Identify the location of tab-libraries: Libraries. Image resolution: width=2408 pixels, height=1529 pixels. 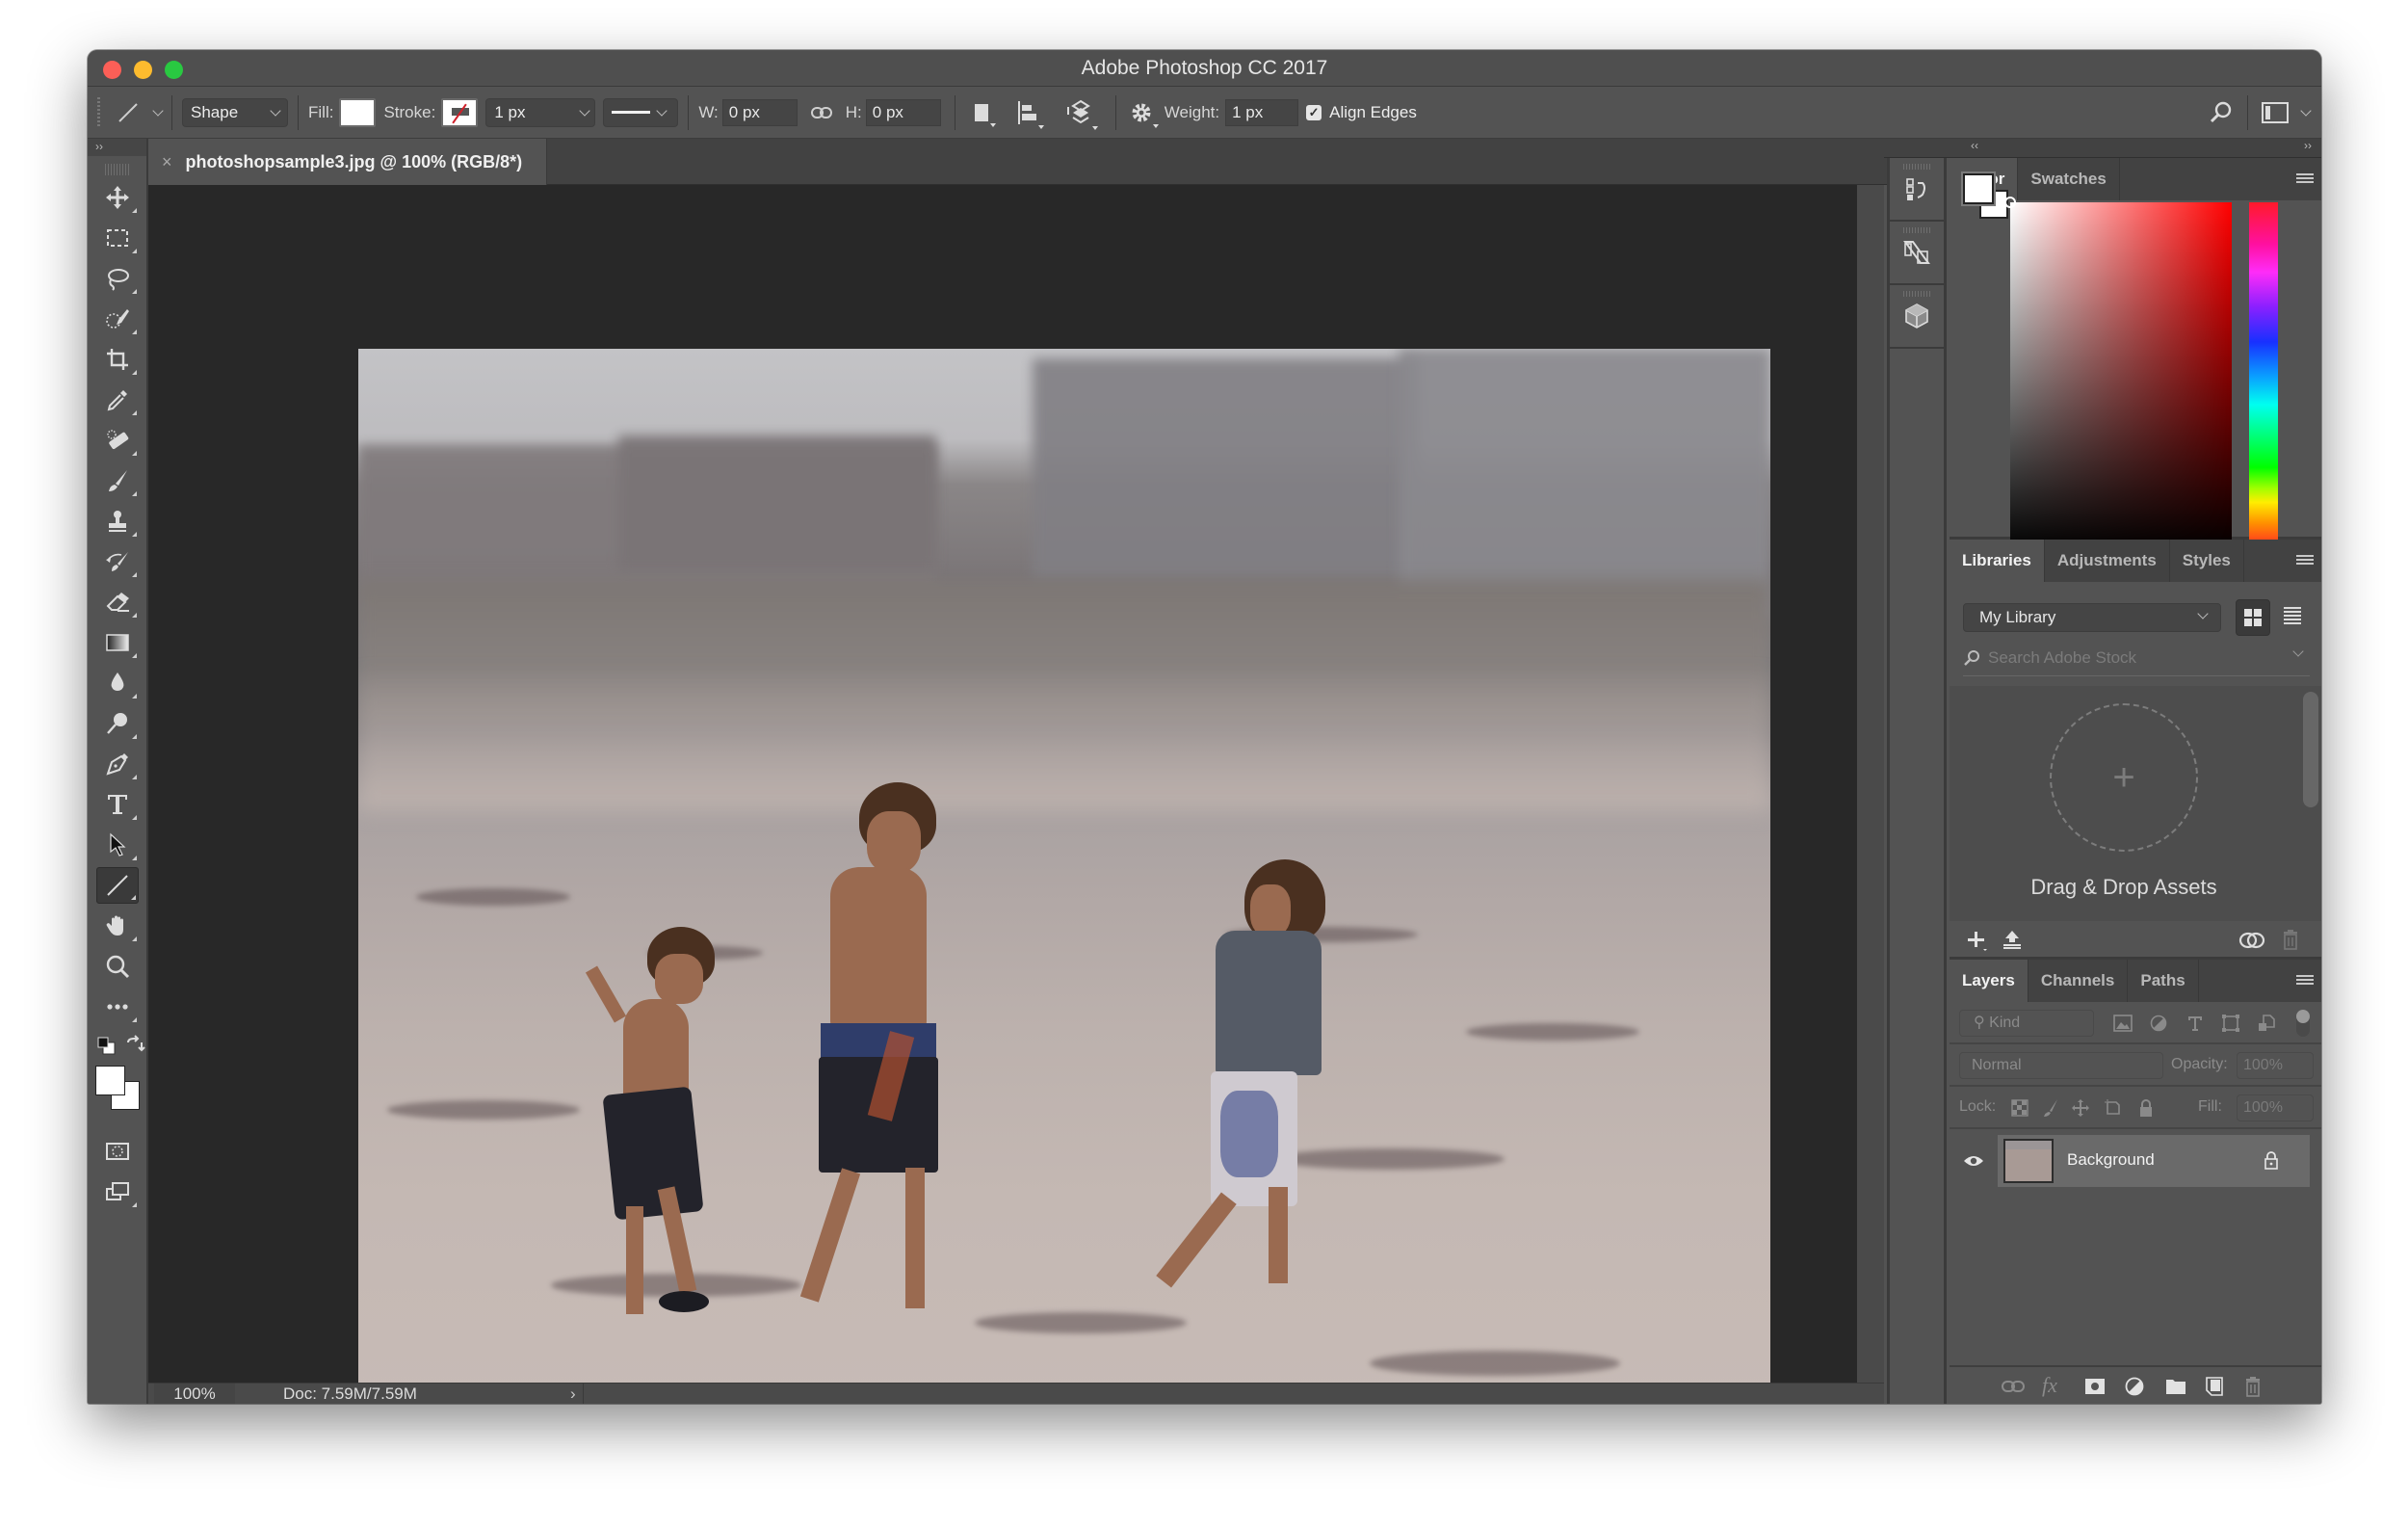
(1997, 561).